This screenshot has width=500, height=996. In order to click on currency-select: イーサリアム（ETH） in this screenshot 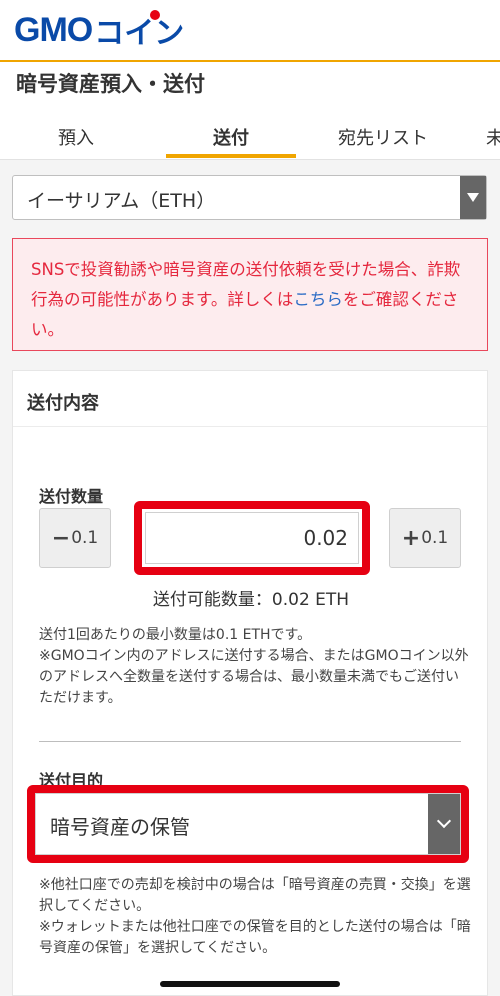, I will do `click(249, 197)`.